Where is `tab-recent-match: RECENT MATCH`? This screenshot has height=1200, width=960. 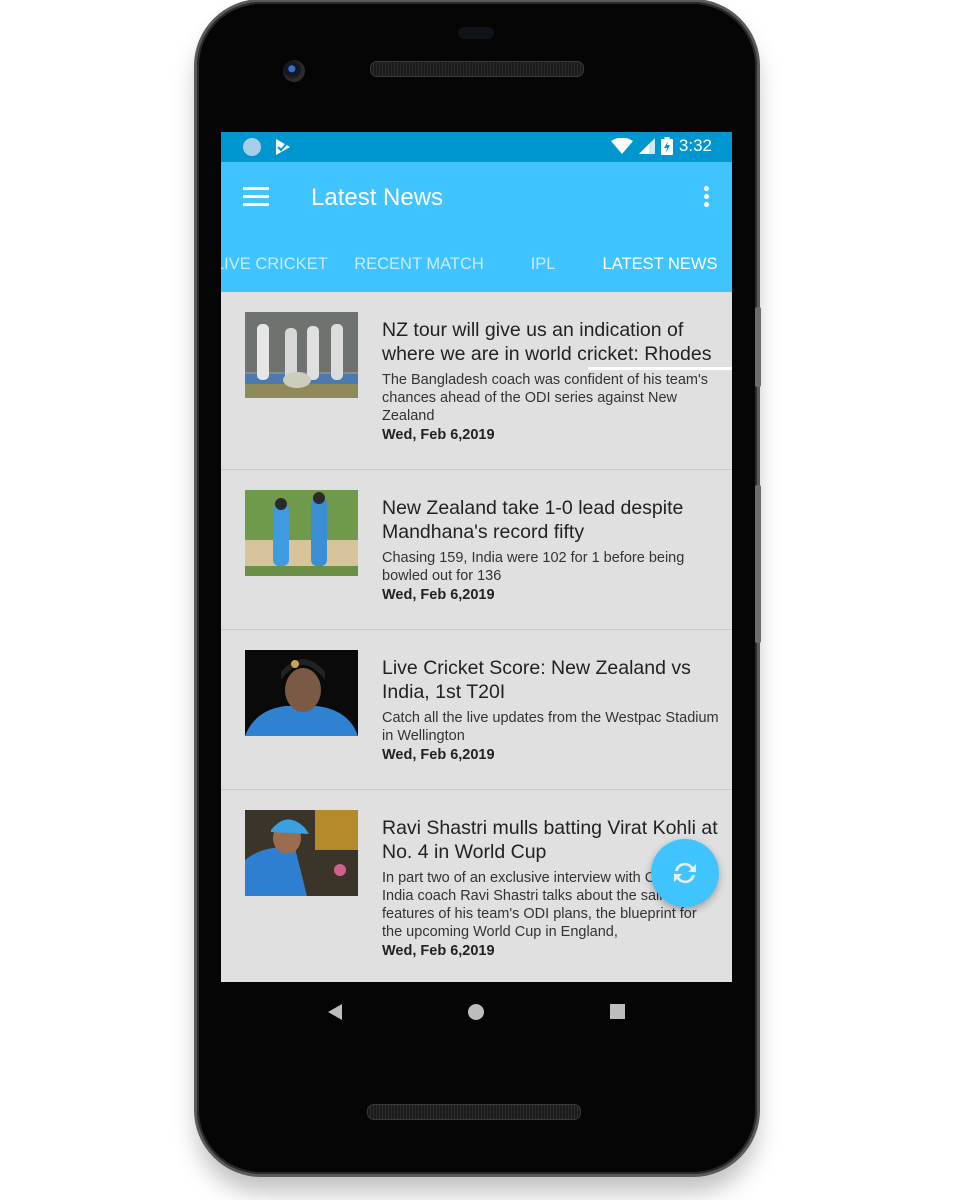 tab-recent-match: RECENT MATCH is located at coordinates (419, 266).